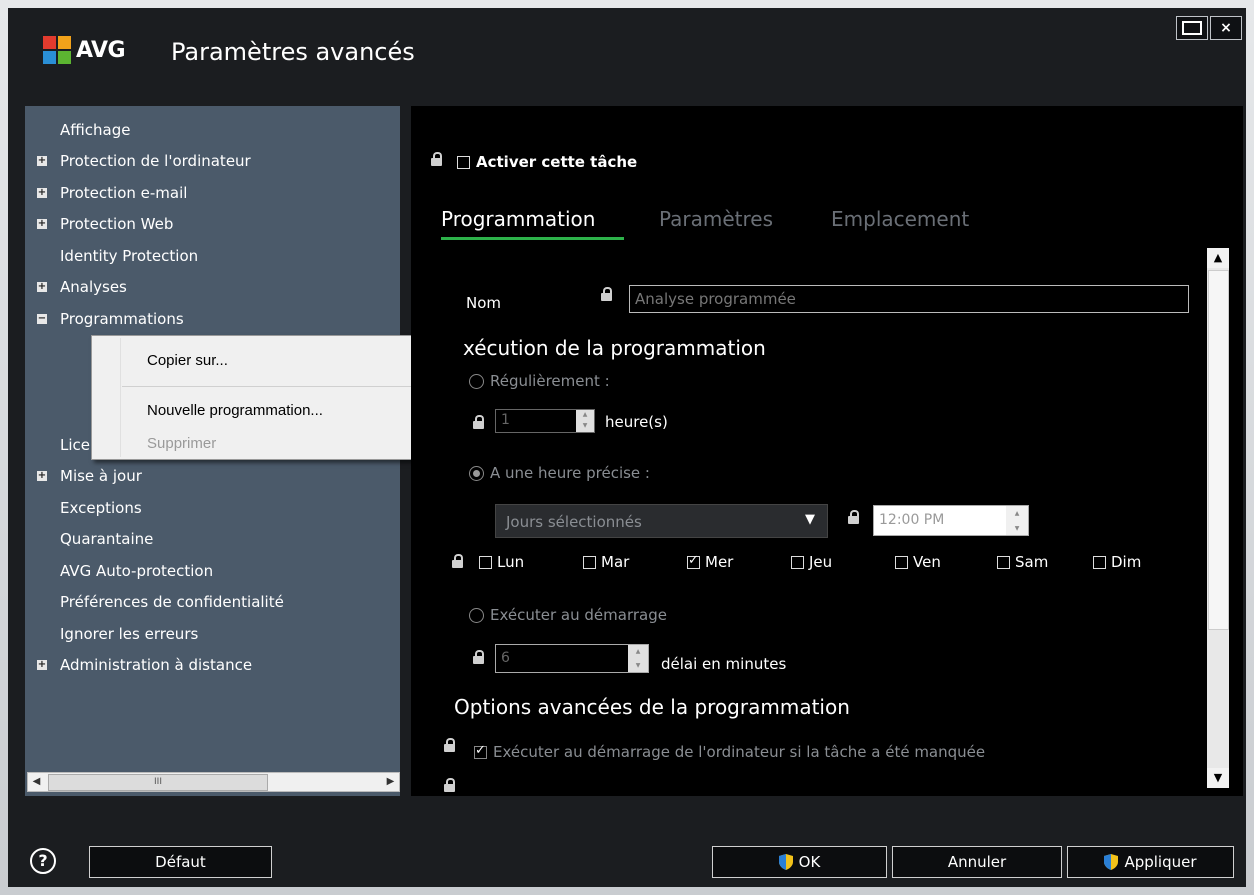  What do you see at coordinates (212, 288) in the screenshot?
I see `sidebar-item: + Analyses` at bounding box center [212, 288].